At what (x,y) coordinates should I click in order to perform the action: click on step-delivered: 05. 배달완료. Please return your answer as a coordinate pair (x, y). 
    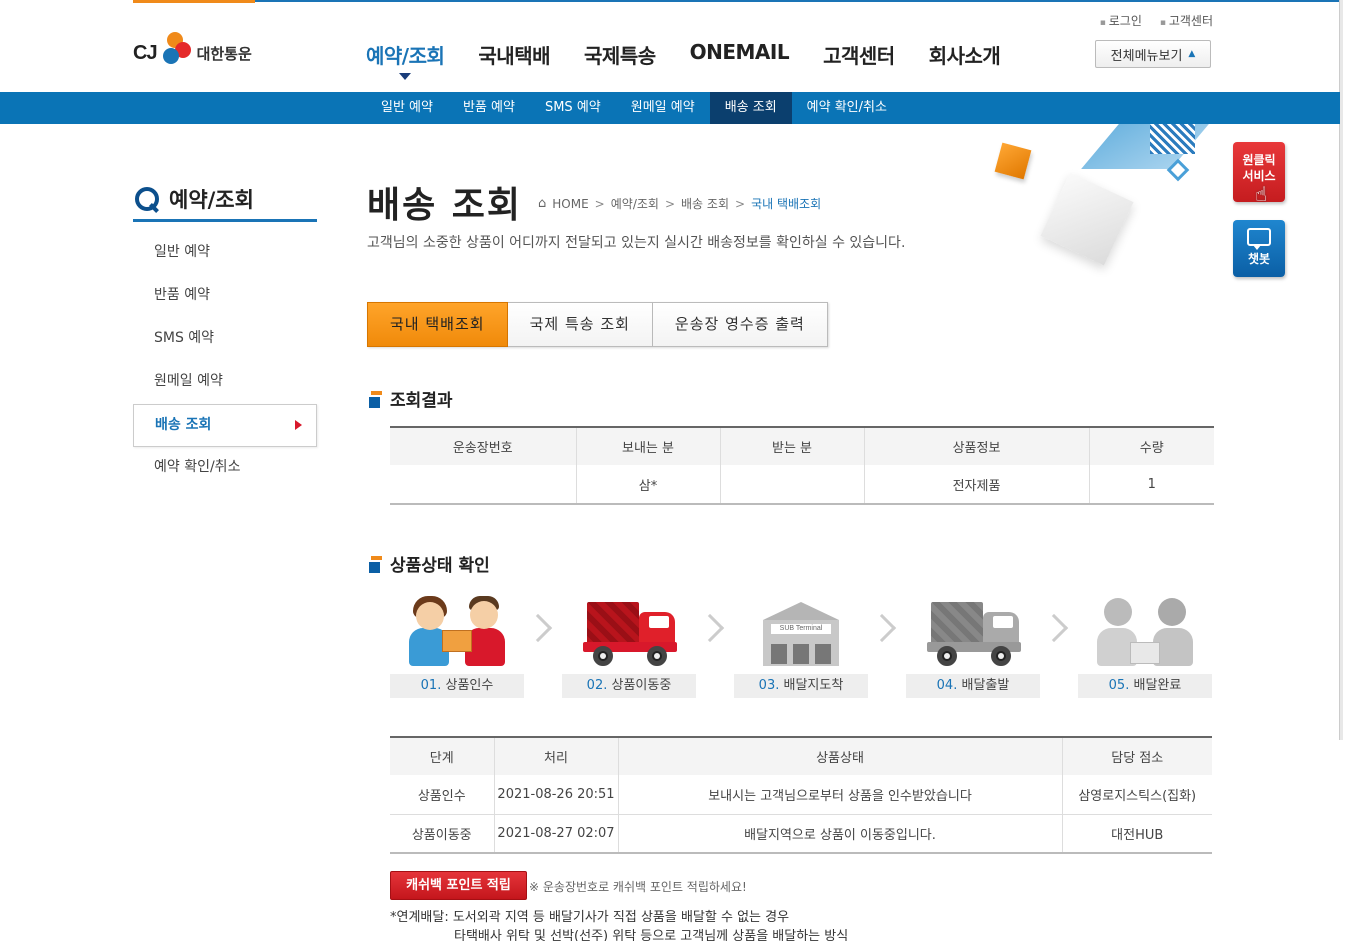
    Looking at the image, I should click on (1145, 644).